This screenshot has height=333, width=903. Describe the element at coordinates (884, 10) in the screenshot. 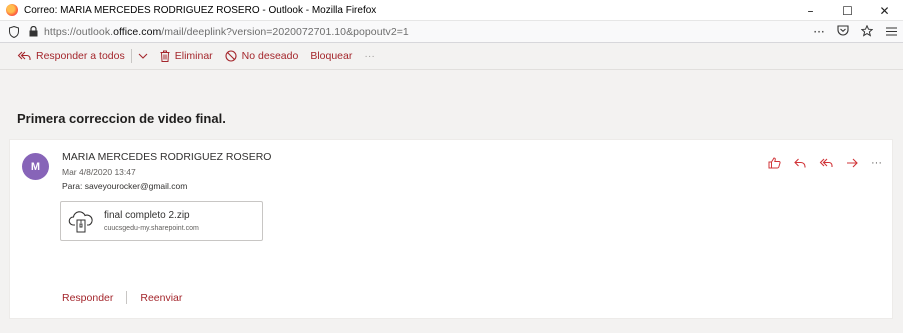

I see `close-button: ✕` at that location.